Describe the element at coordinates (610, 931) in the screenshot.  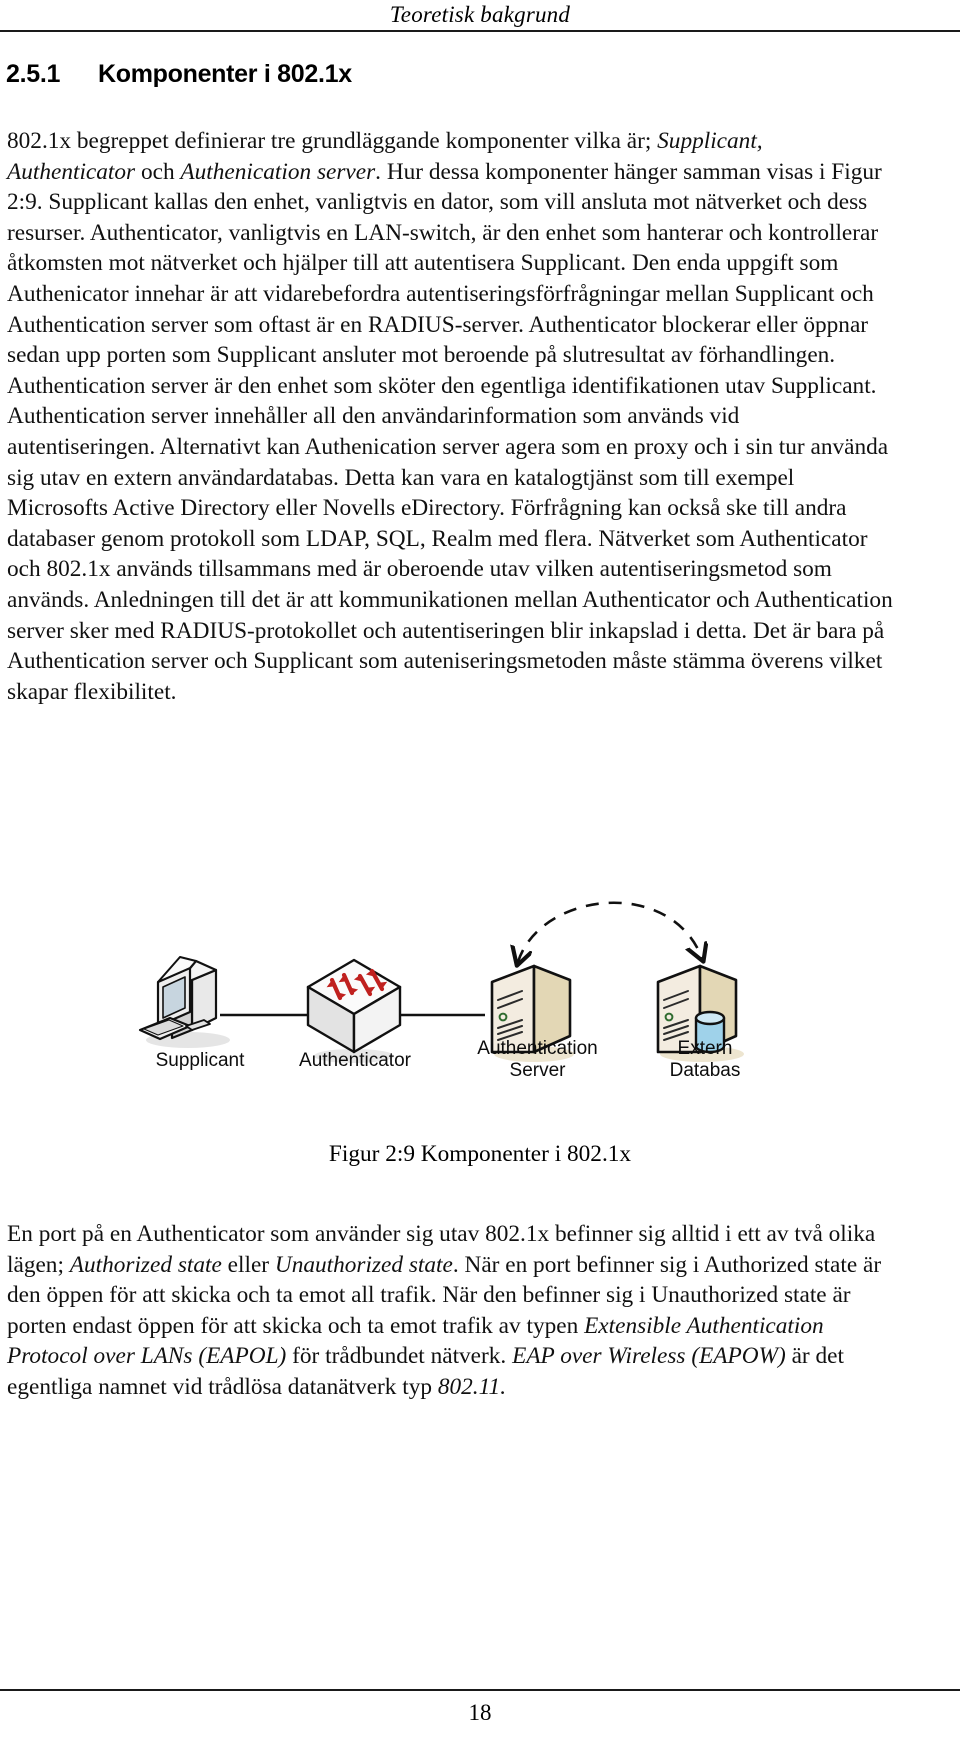
I see `dashed-arc-connector` at that location.